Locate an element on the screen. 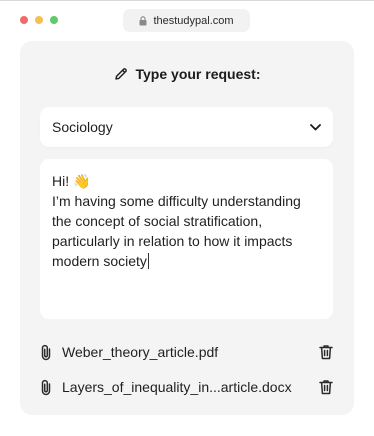 Image resolution: width=374 pixels, height=436 pixels. subject-select: Sociology is located at coordinates (186, 127).